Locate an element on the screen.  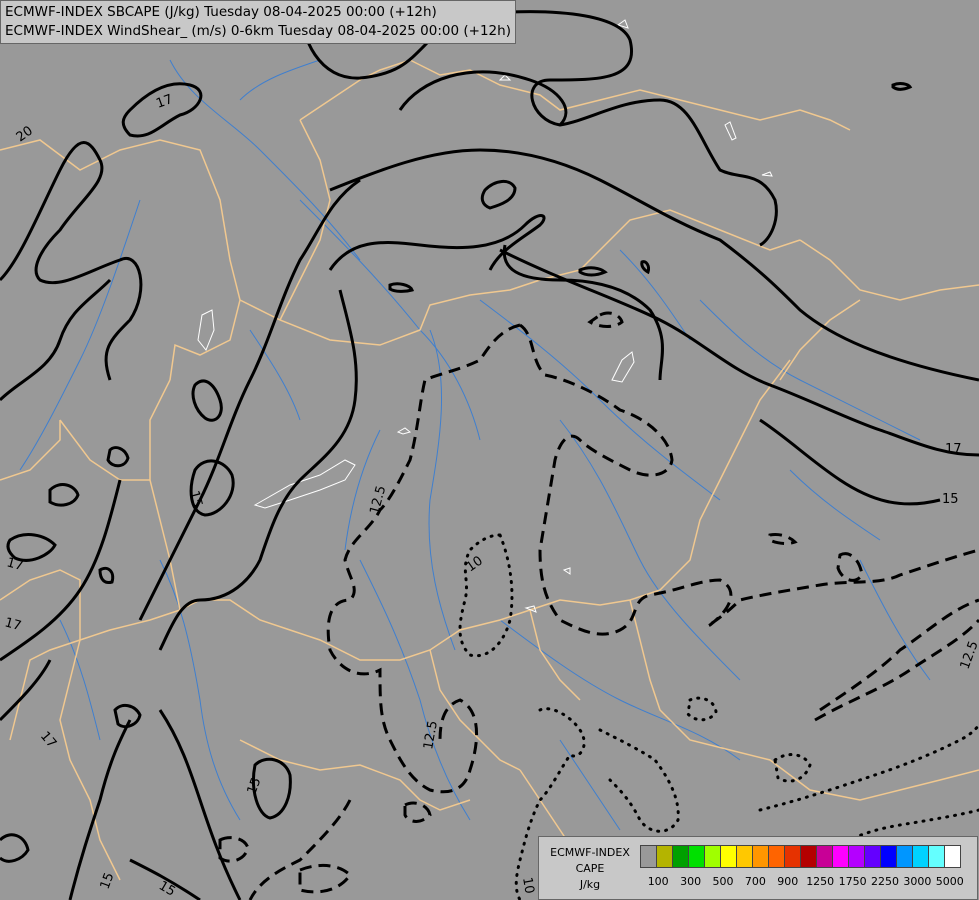
legend-tick-label: 1250 is located at coordinates (820, 881).